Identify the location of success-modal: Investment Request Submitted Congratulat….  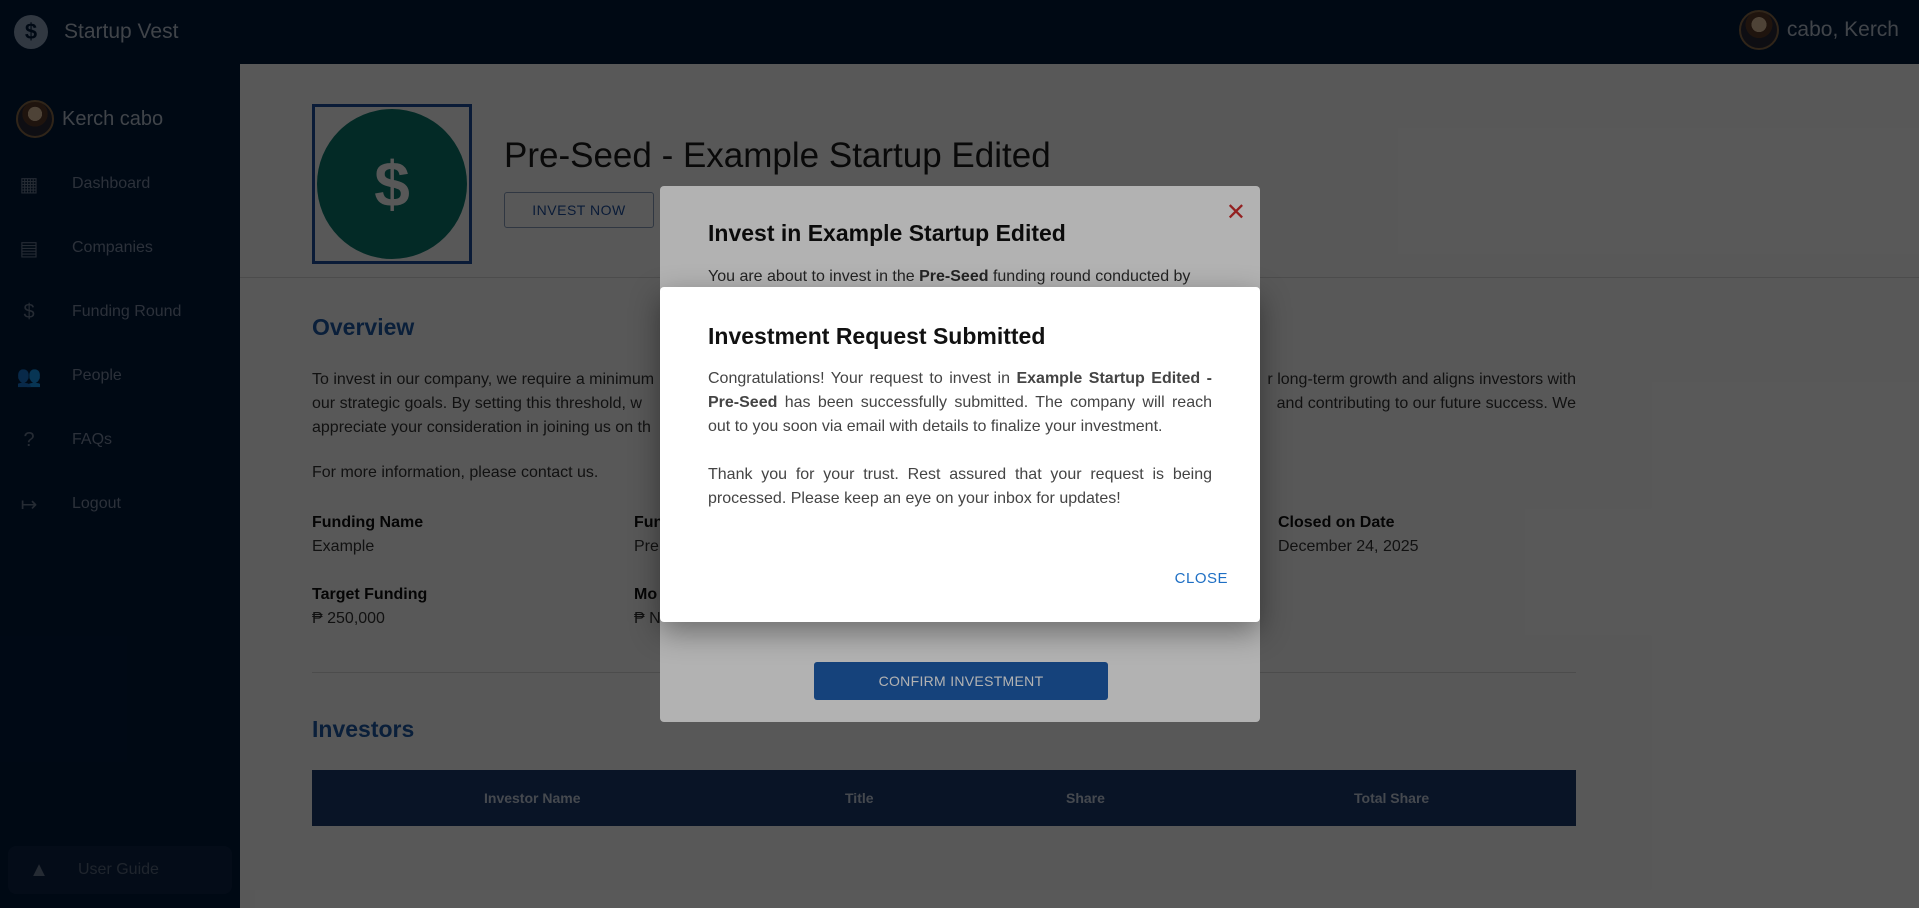
(960, 454).